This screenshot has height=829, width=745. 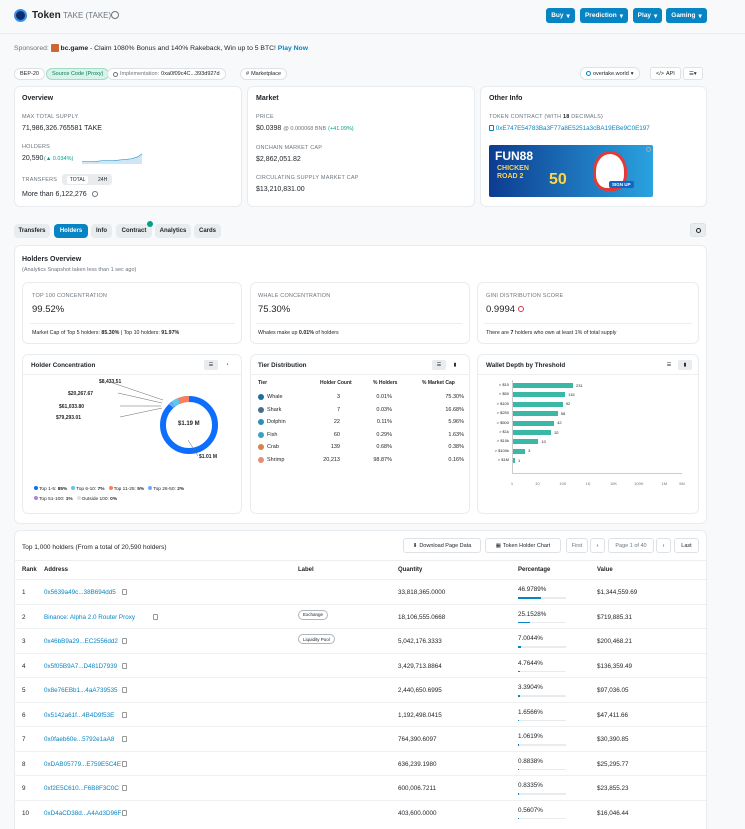 What do you see at coordinates (361, 435) in the screenshot?
I see `tier-row: Fish 60 0.29% 1.63%` at bounding box center [361, 435].